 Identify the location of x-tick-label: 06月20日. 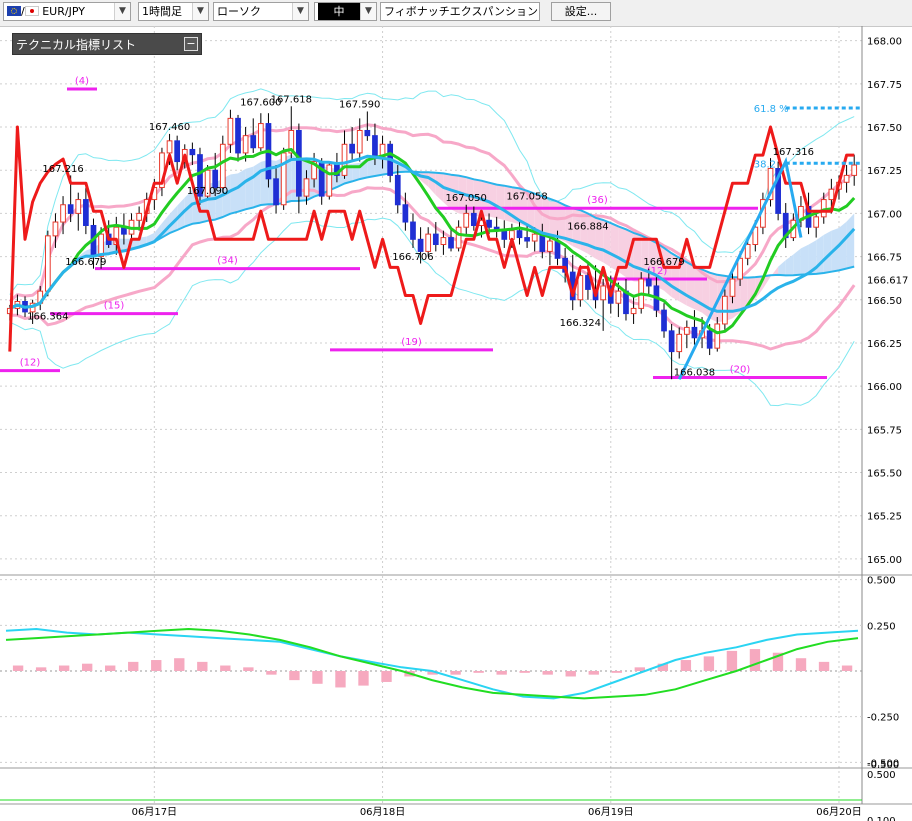
(838, 812).